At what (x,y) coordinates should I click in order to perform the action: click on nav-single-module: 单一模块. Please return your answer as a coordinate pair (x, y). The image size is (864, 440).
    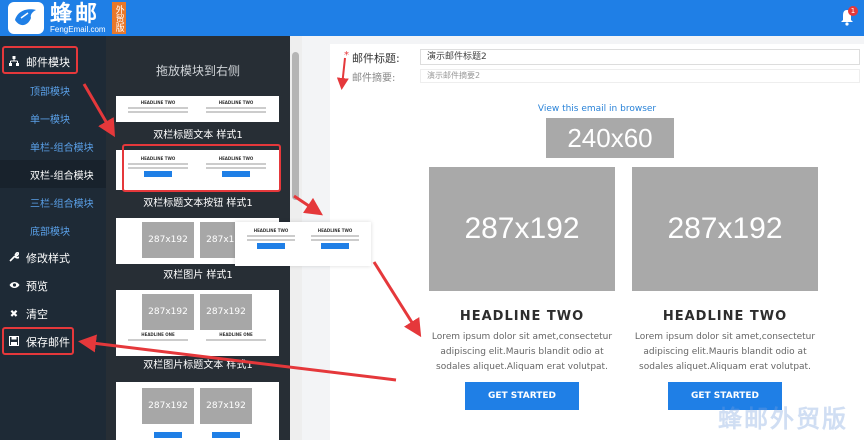
    Looking at the image, I should click on (53, 118).